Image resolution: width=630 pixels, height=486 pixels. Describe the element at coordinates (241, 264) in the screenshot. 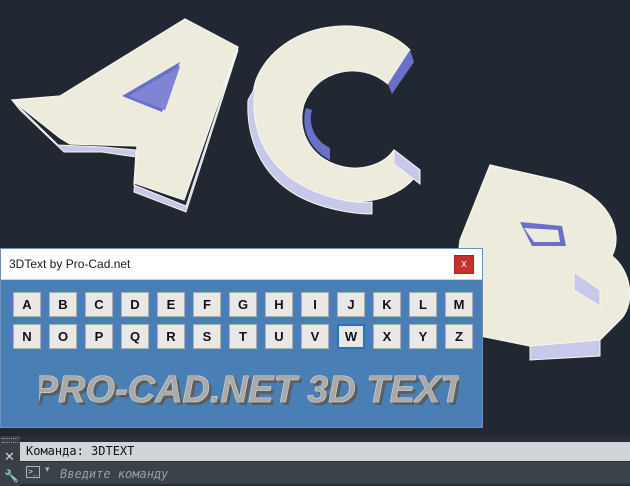

I see `dialog-titlebar: 3DText by Pro-Cad.net x` at that location.